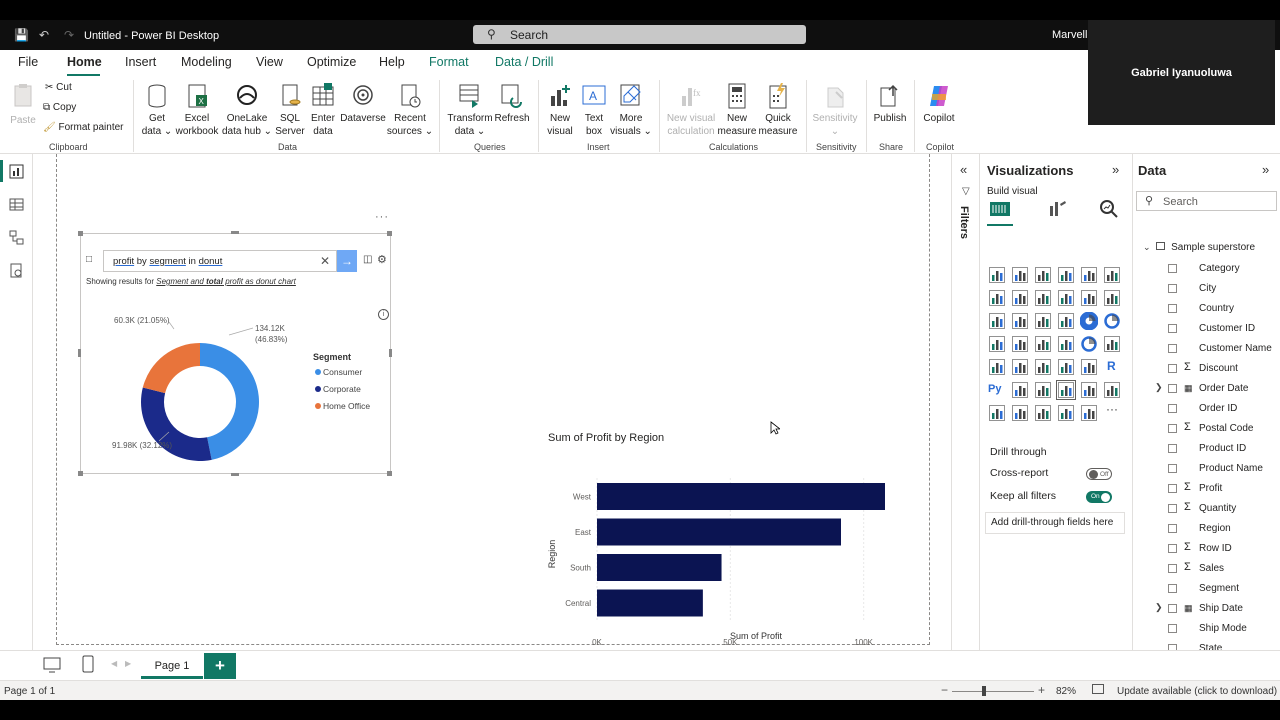 Image resolution: width=1280 pixels, height=720 pixels. Describe the element at coordinates (741, 496) in the screenshot. I see `bar-west` at that location.